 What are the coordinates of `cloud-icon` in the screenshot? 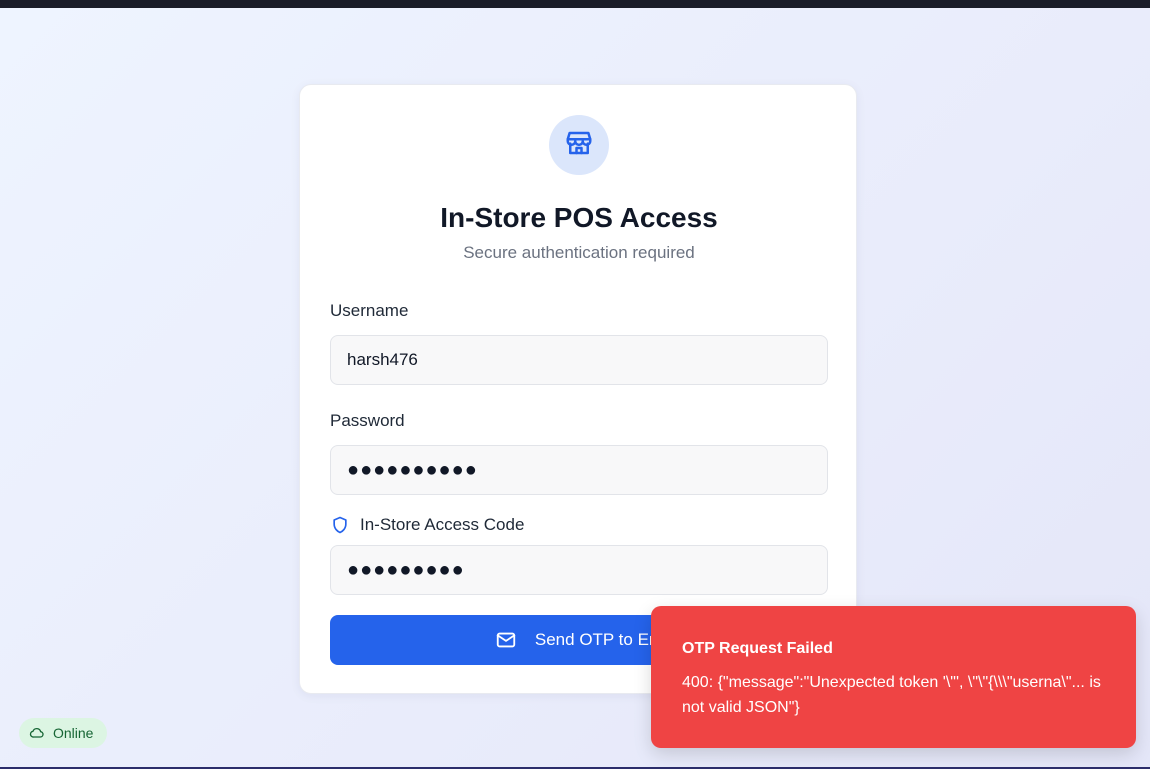 It's located at (37, 733).